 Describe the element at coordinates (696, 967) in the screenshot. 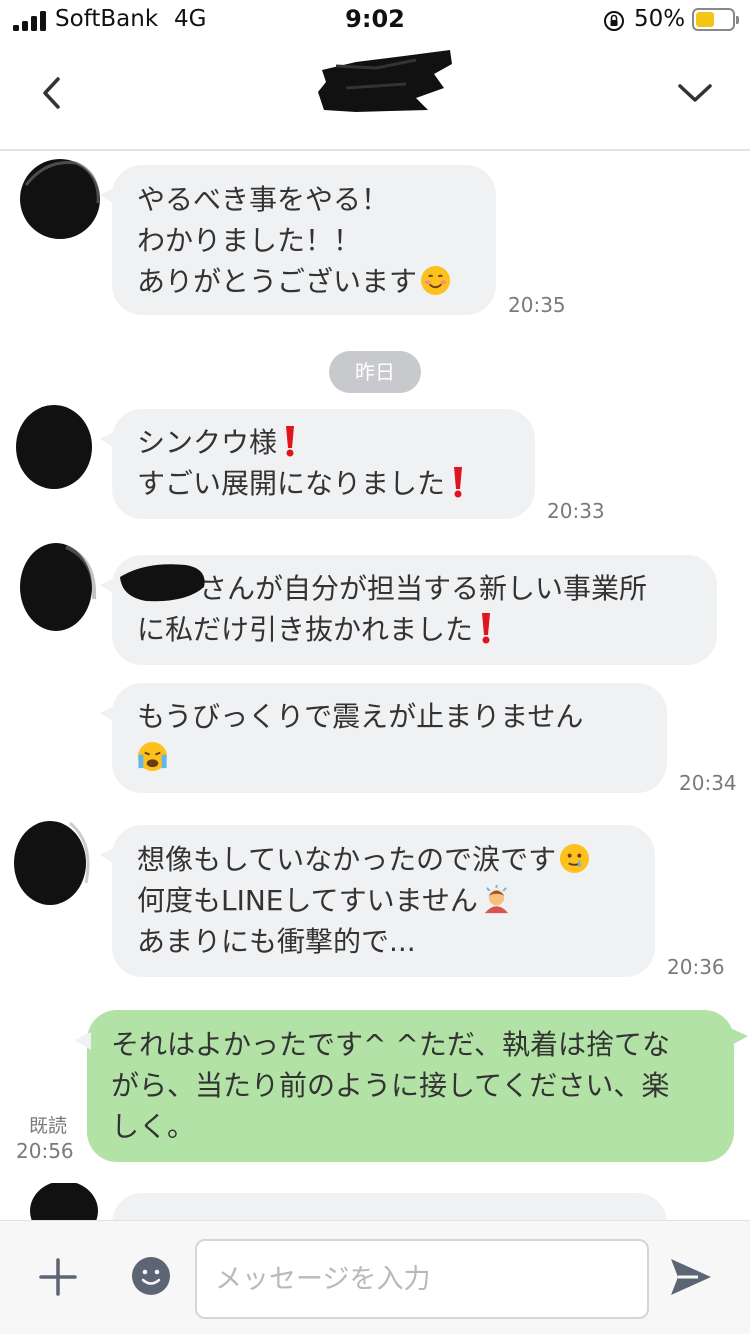

I see `message-time: 20:36` at that location.